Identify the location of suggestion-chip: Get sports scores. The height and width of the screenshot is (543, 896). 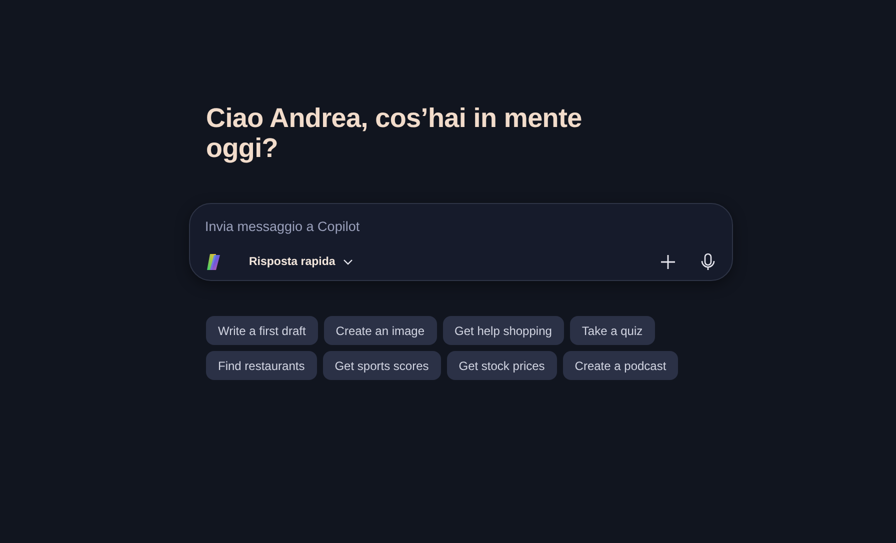
(381, 365).